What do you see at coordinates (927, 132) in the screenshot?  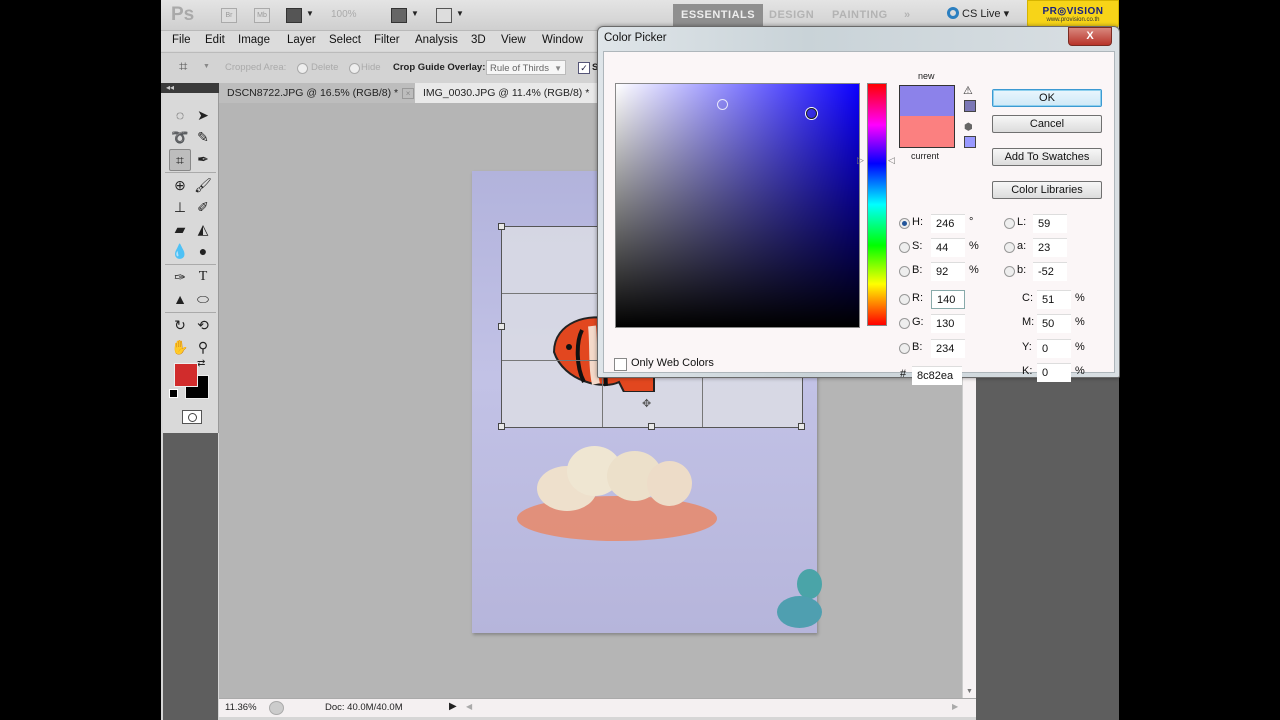 I see `current-color-swatch` at bounding box center [927, 132].